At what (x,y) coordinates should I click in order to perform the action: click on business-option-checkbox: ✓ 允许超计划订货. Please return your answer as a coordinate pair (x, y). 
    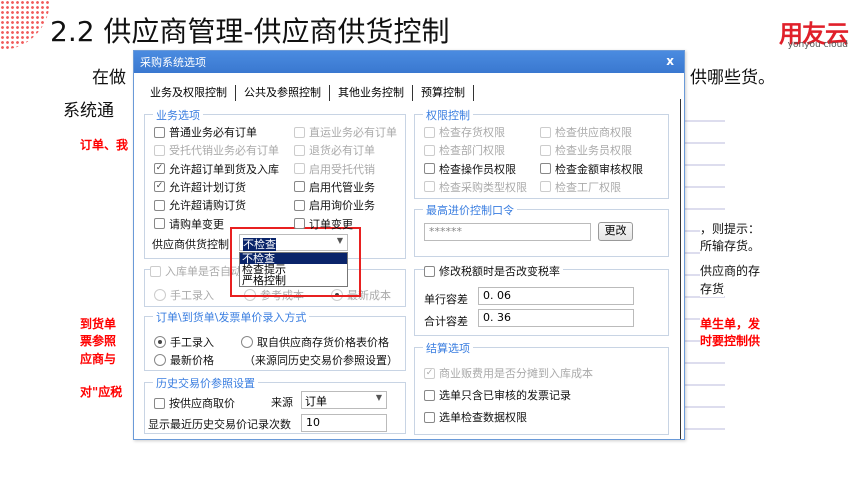
    Looking at the image, I should click on (200, 187).